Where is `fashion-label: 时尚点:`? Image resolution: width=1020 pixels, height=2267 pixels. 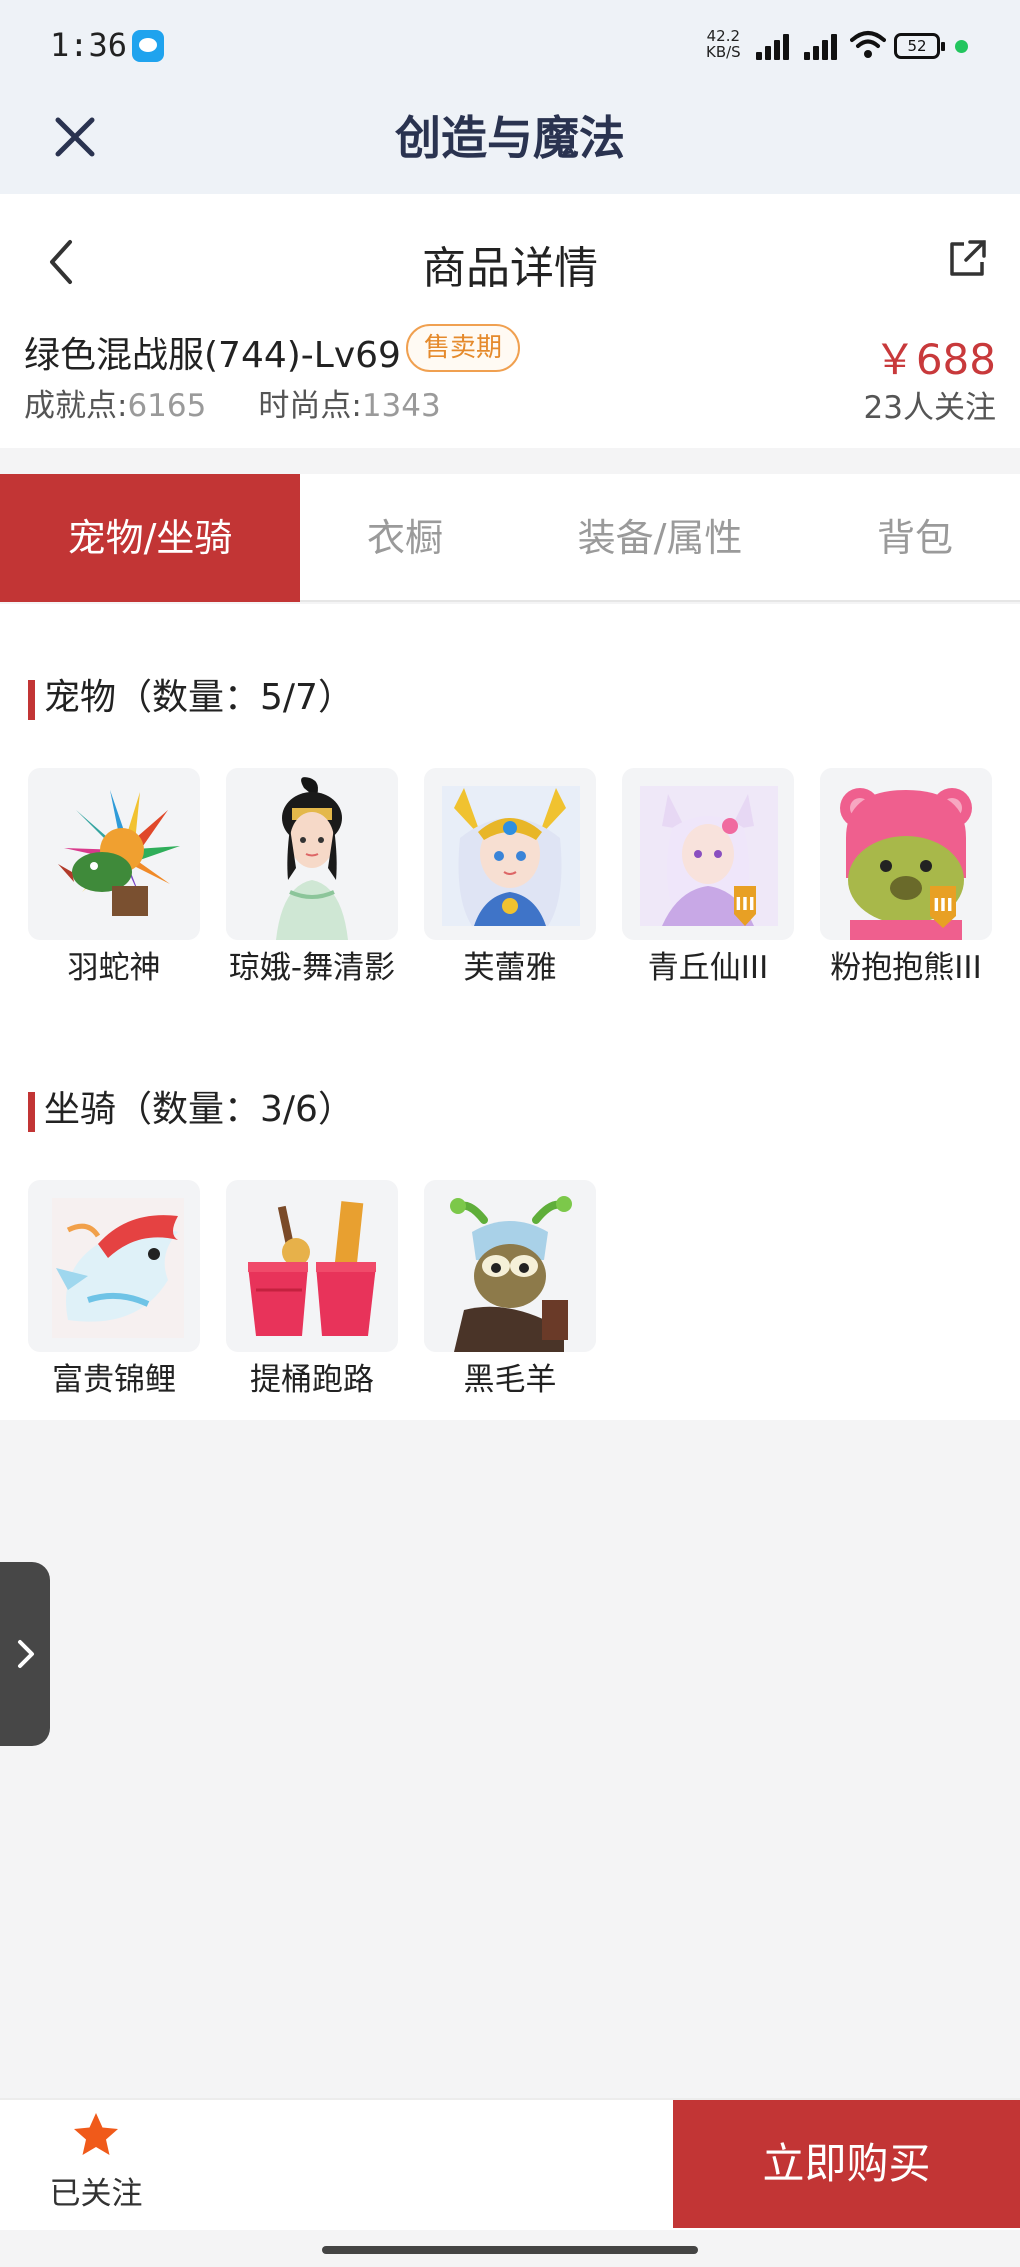 fashion-label: 时尚点: is located at coordinates (310, 406).